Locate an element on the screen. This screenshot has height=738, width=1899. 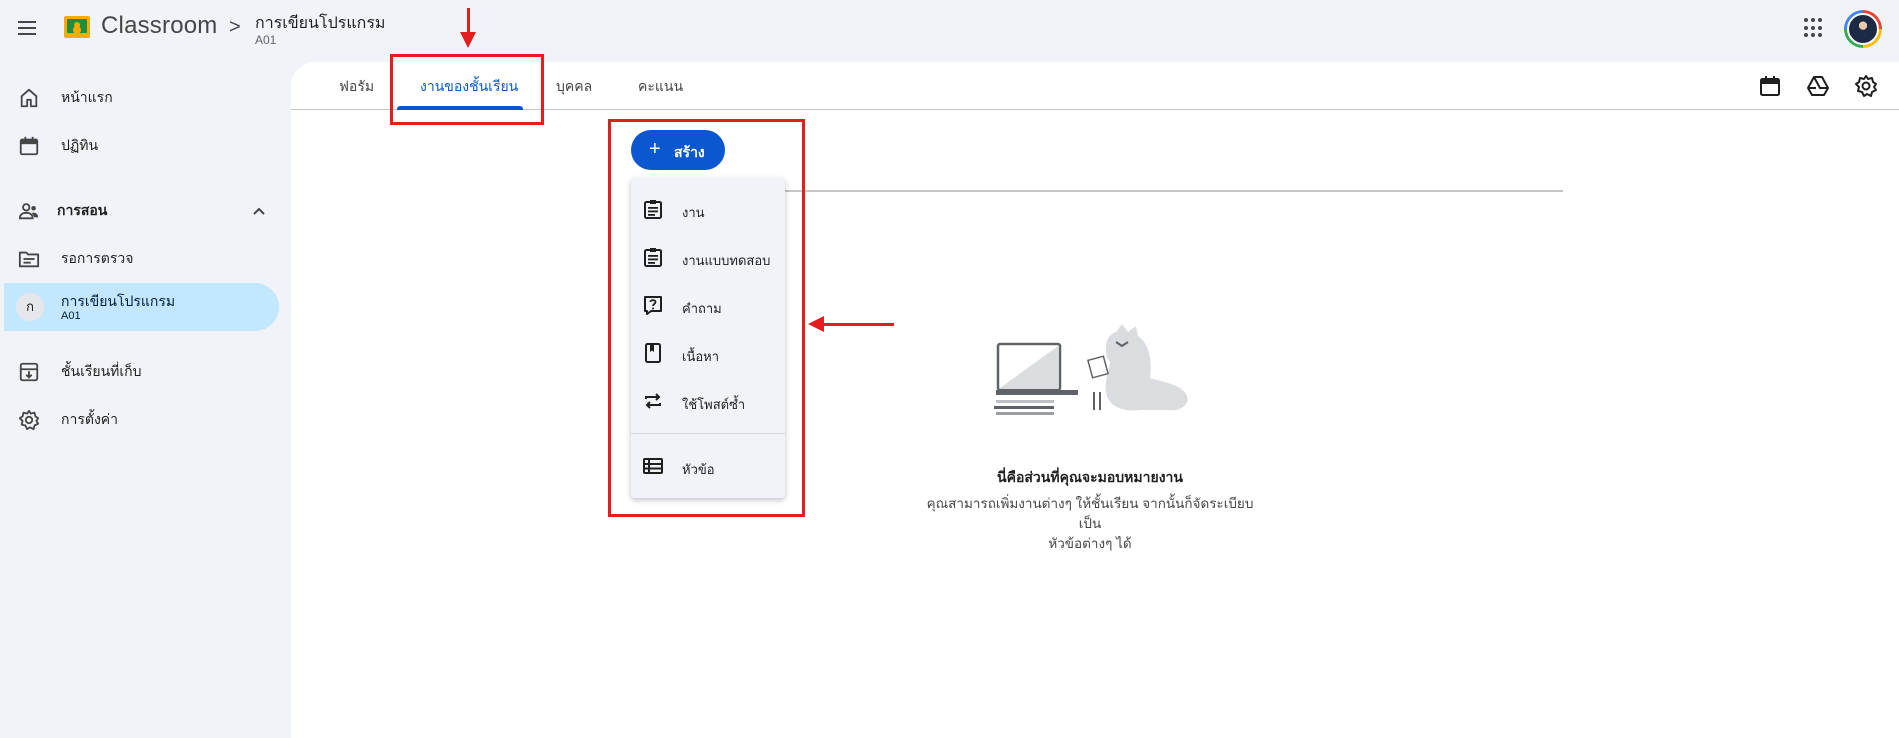
sidebar-item-calendar: ปฏิทิน is located at coordinates (140, 146).